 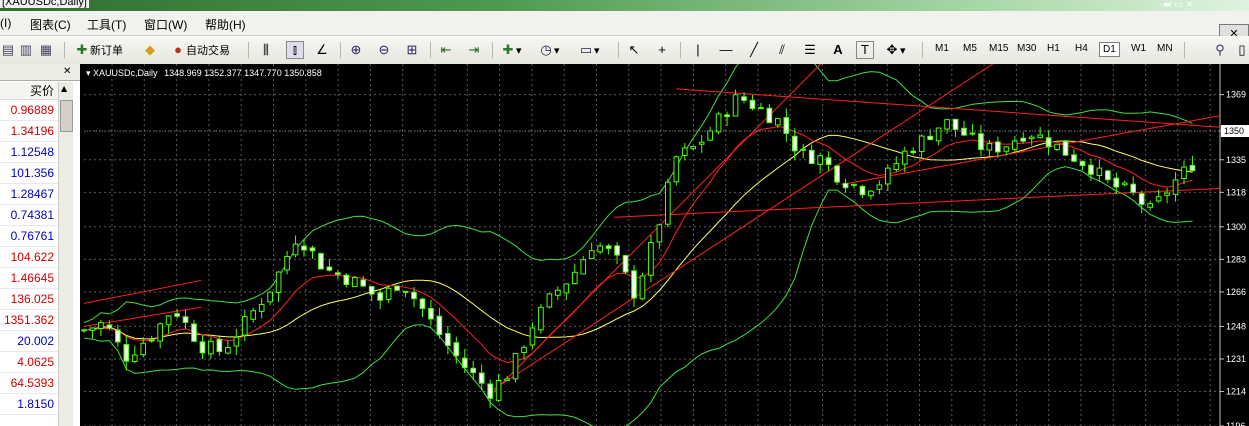 What do you see at coordinates (200, 50) in the screenshot?
I see `auto-trade-button: ● 自动交易` at bounding box center [200, 50].